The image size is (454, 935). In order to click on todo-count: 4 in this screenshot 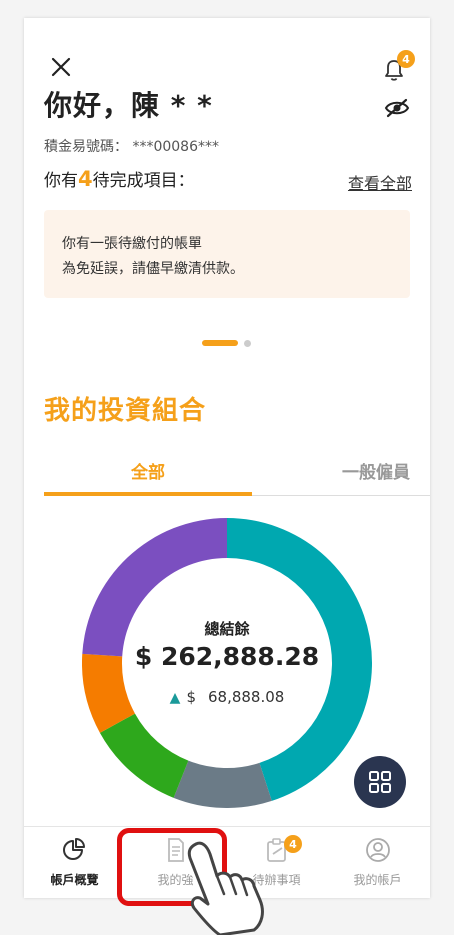, I will do `click(85, 179)`.